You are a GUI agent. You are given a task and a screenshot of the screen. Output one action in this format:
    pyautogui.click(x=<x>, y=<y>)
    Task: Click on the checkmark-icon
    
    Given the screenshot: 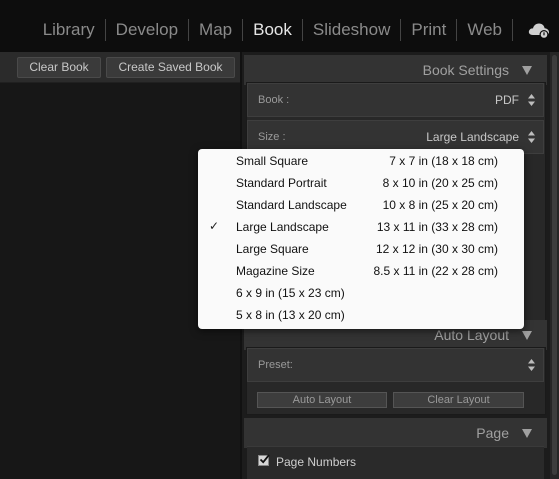 What is the action you would take?
    pyautogui.click(x=264, y=459)
    